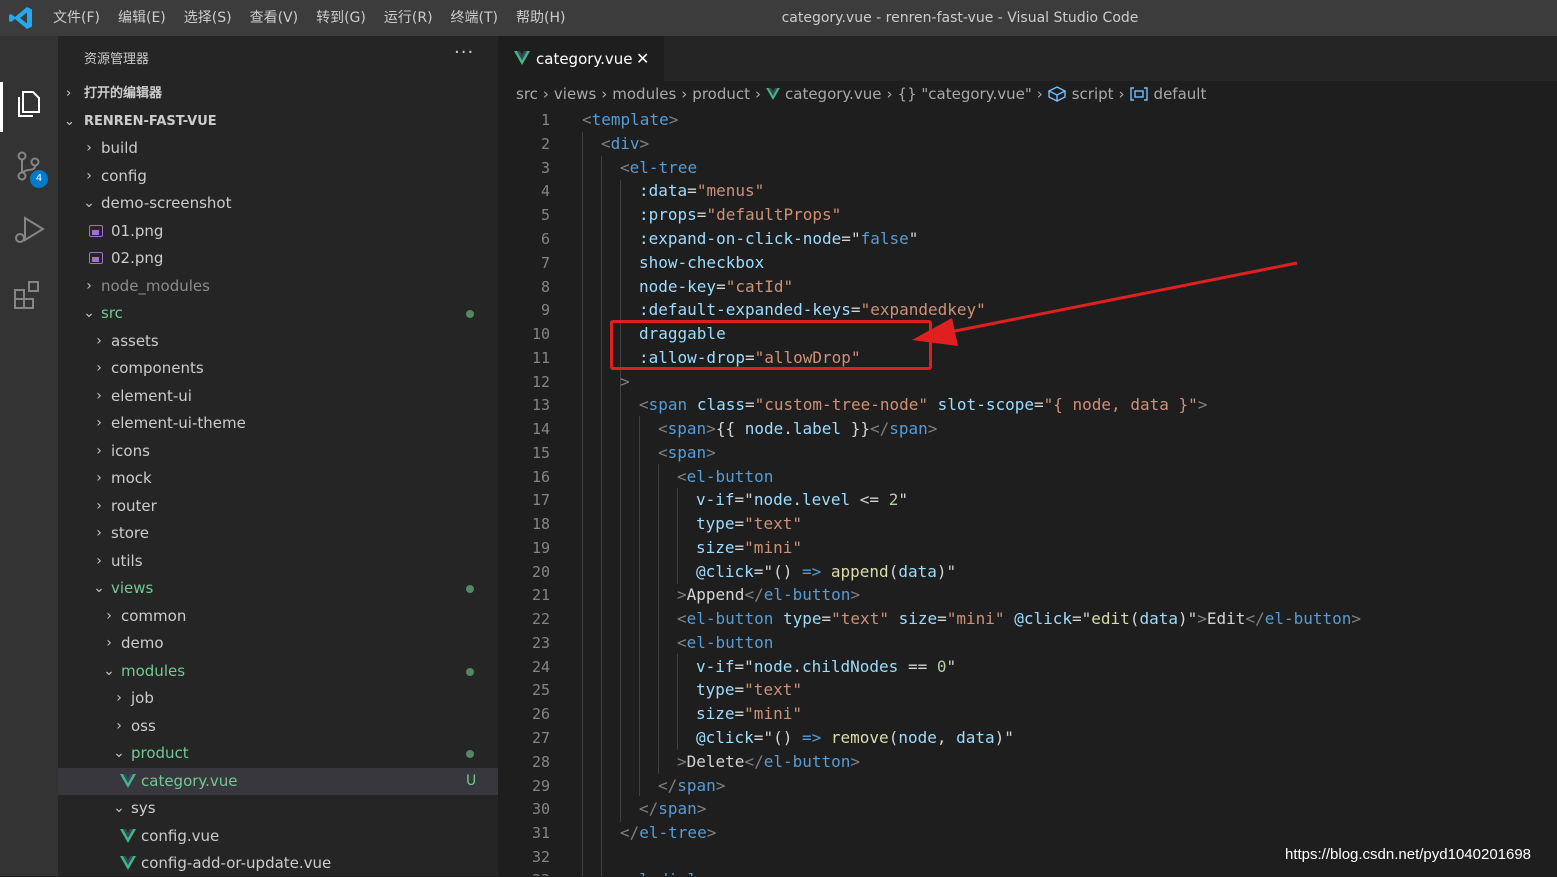 This screenshot has width=1557, height=877. I want to click on watermark: https://blog.csdn.net/pyd1040201698, so click(1408, 854).